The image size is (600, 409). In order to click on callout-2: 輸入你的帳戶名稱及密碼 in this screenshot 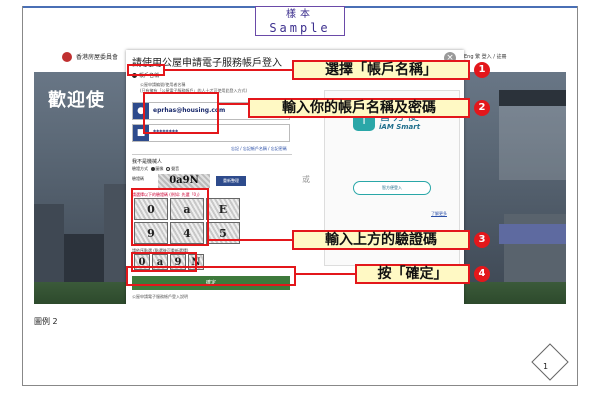, I will do `click(359, 108)`.